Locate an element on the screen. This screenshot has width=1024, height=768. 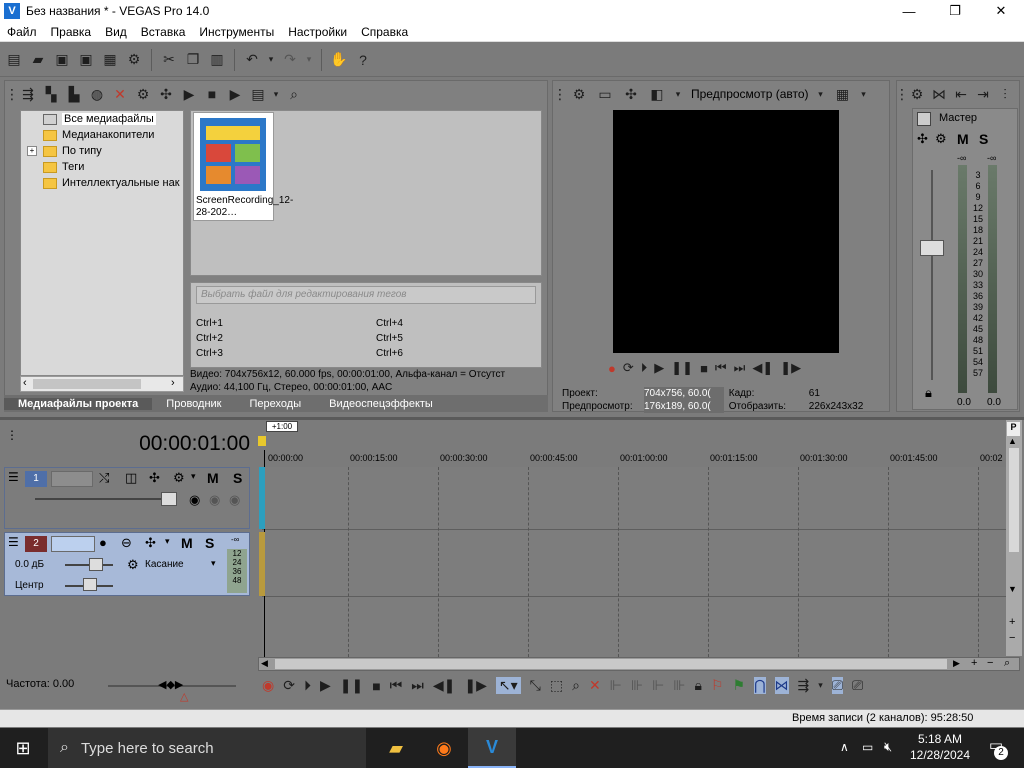
prev-frame-icon: ◀❚ is located at coordinates (762, 368).